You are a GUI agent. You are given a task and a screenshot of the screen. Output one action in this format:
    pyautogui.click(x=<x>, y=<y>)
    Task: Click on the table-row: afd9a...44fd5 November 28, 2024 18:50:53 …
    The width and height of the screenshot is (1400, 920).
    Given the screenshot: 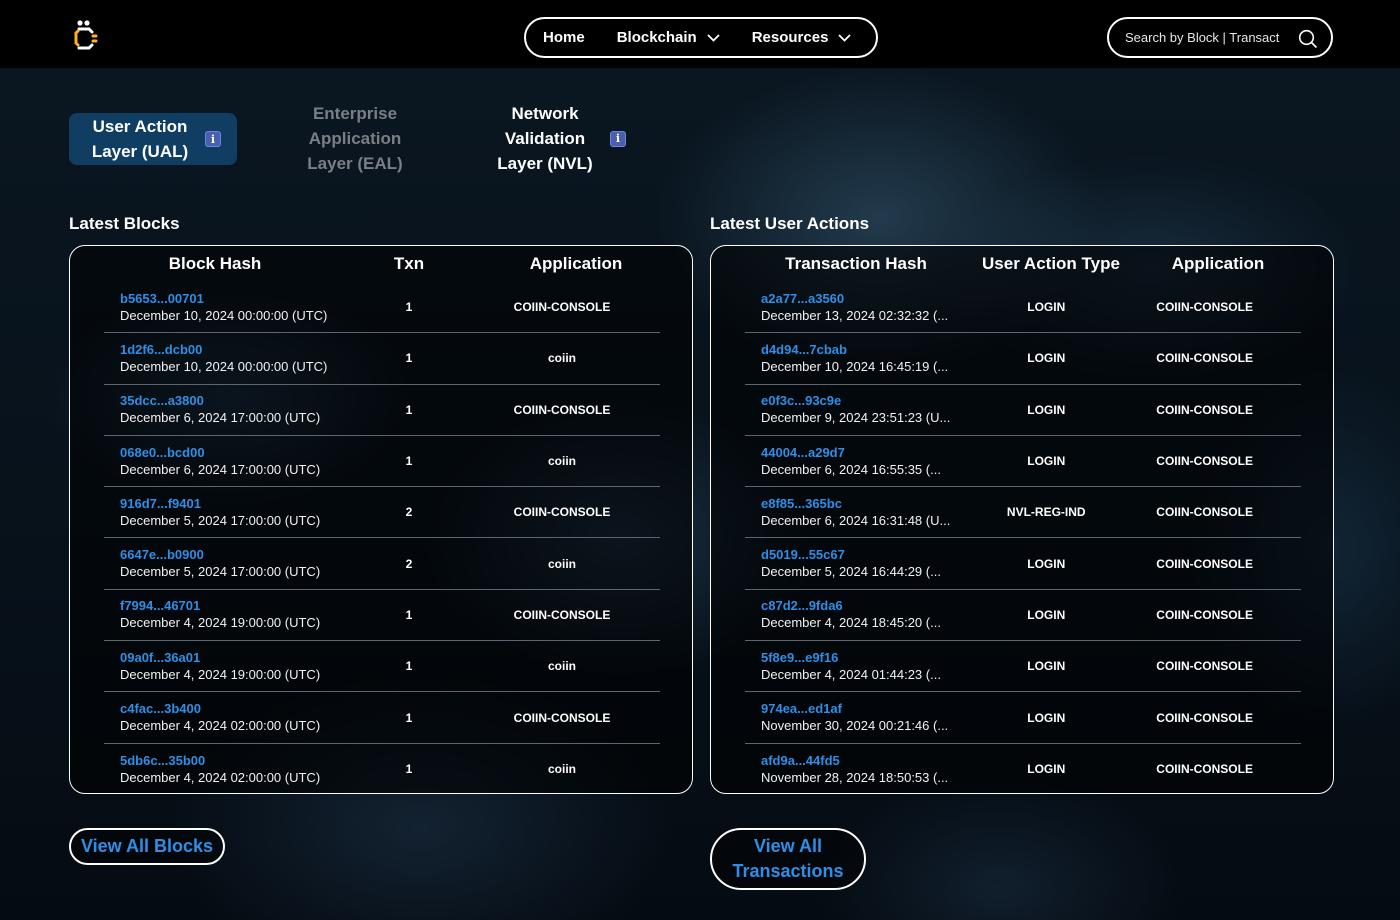 What is the action you would take?
    pyautogui.click(x=1023, y=769)
    